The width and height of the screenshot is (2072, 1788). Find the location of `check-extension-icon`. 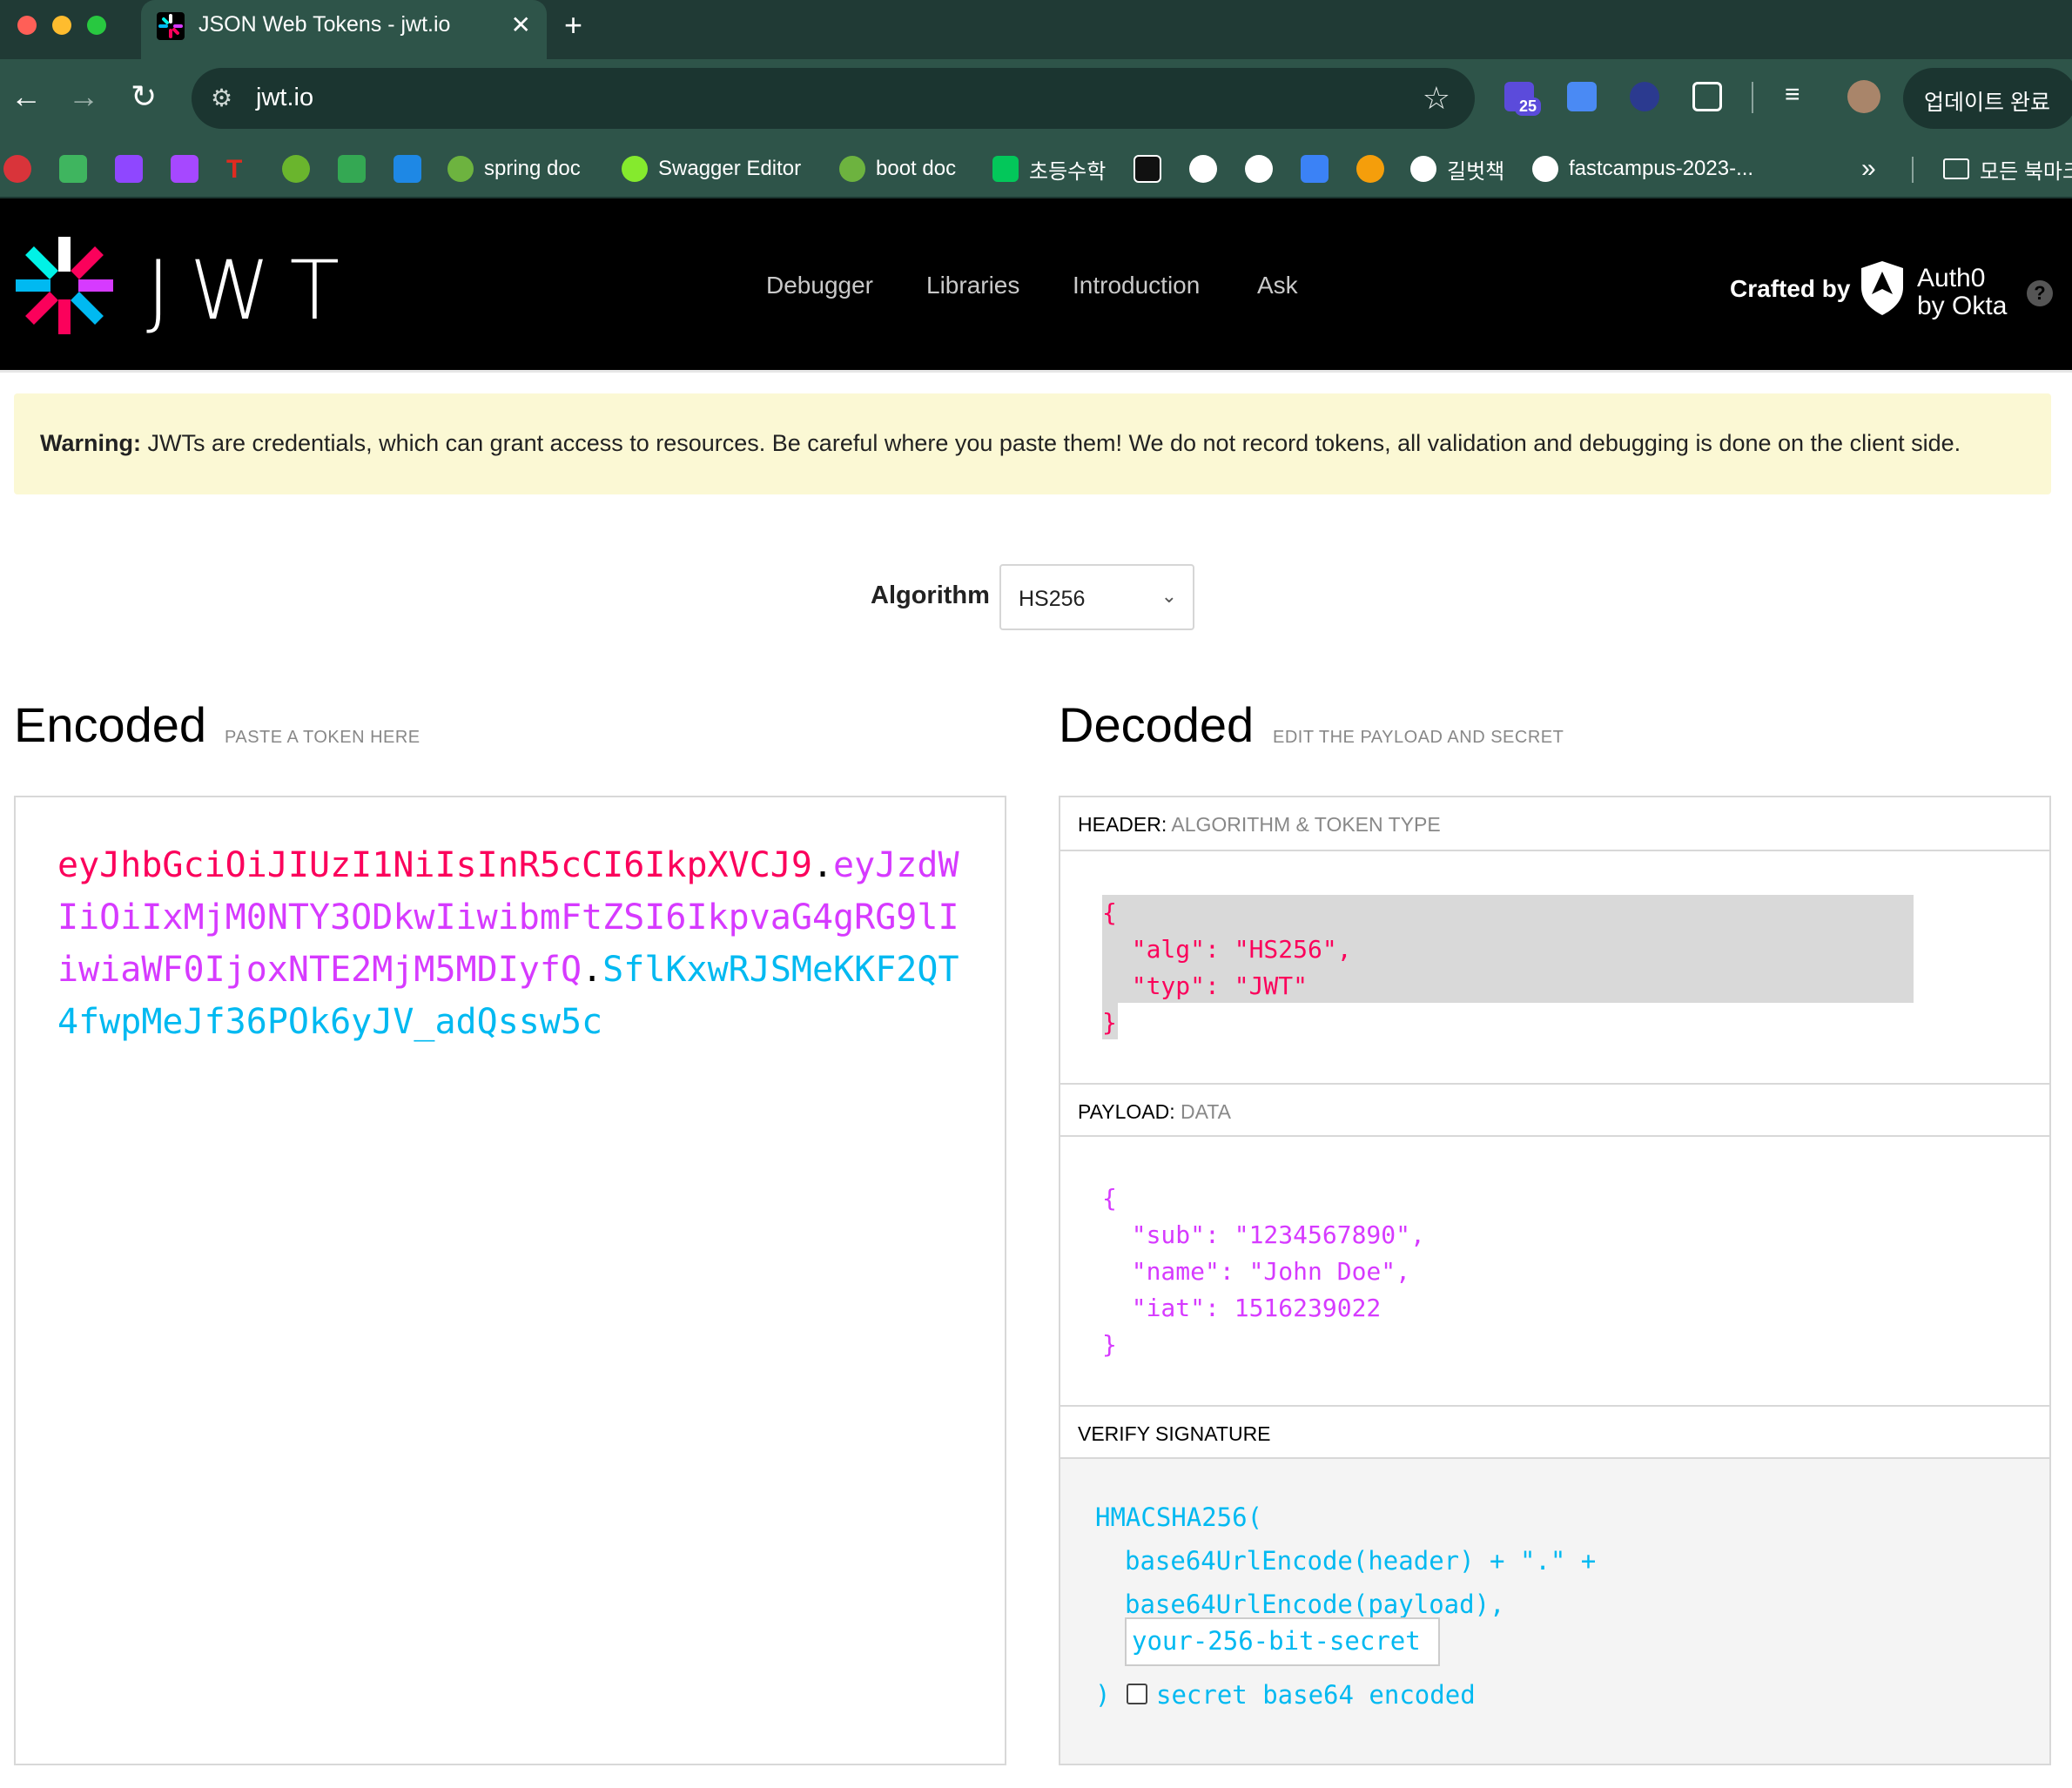

check-extension-icon is located at coordinates (1644, 97).